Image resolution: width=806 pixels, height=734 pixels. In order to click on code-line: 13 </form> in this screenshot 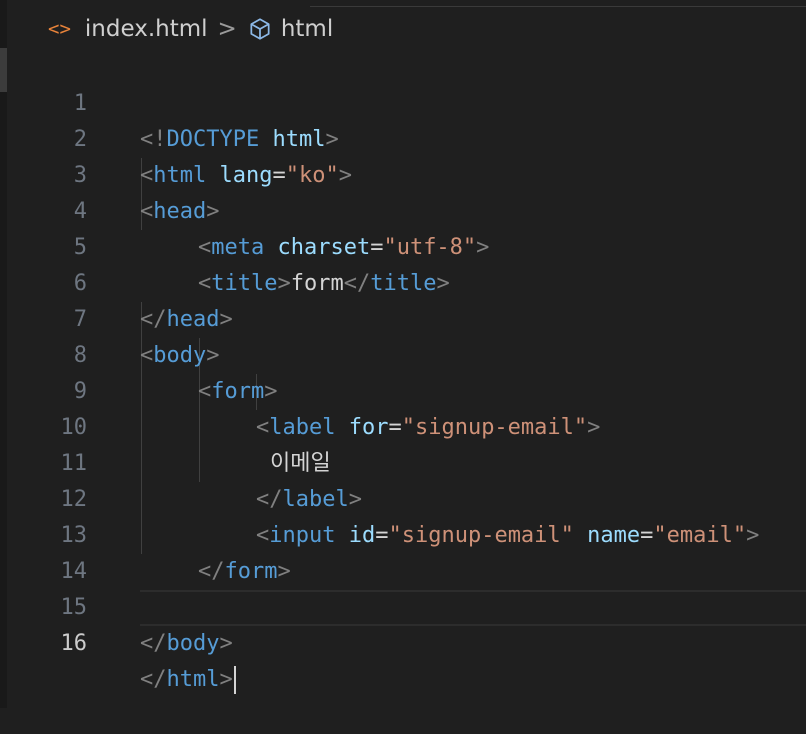, I will do `click(403, 533)`.